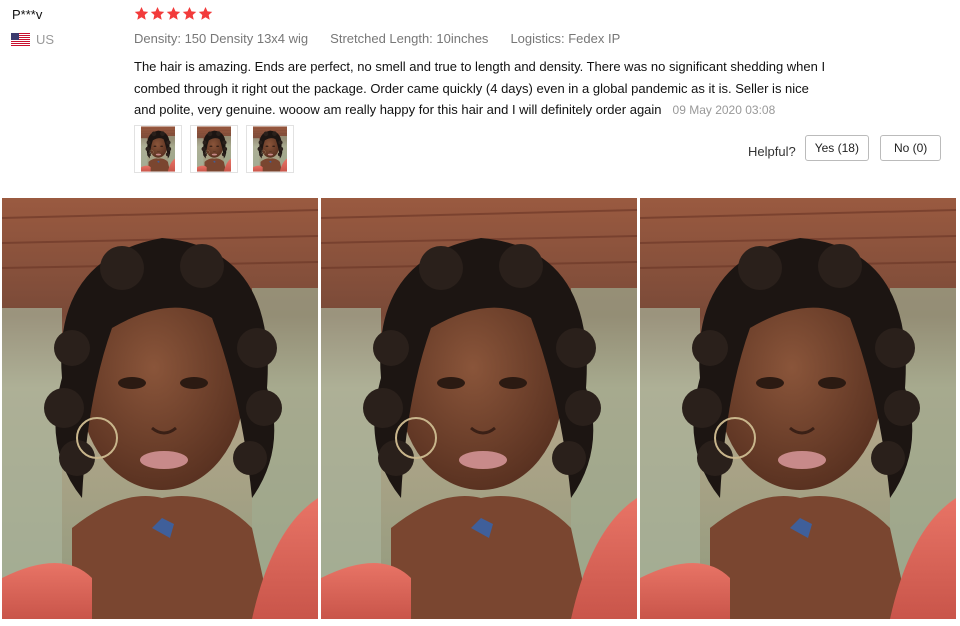  I want to click on reviewer-name: P***v, so click(27, 14).